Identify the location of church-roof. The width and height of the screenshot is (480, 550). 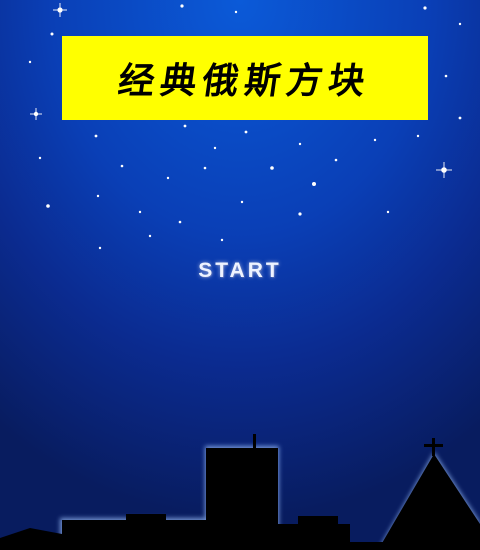
(429, 502).